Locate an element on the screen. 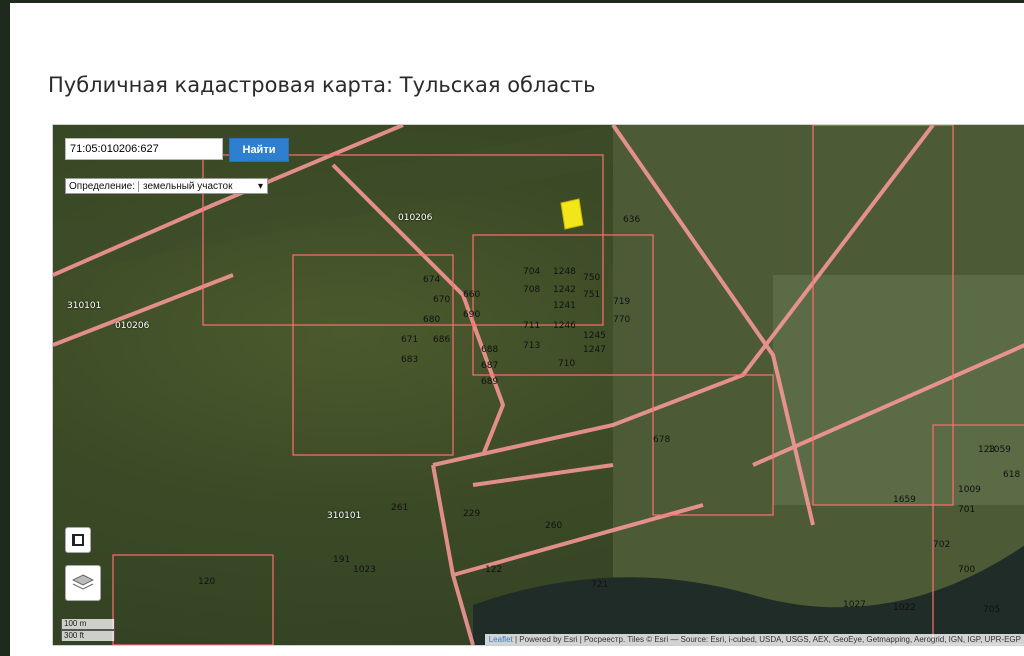  parcel-label: 671 is located at coordinates (410, 340).